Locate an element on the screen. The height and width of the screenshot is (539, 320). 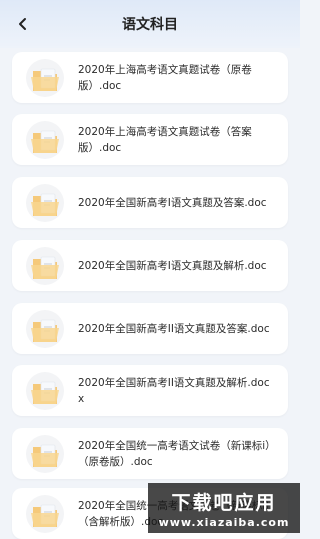
file-name: 2020年全国统一高考语文试卷（新课标i）（原卷版）.doc is located at coordinates (174, 453).